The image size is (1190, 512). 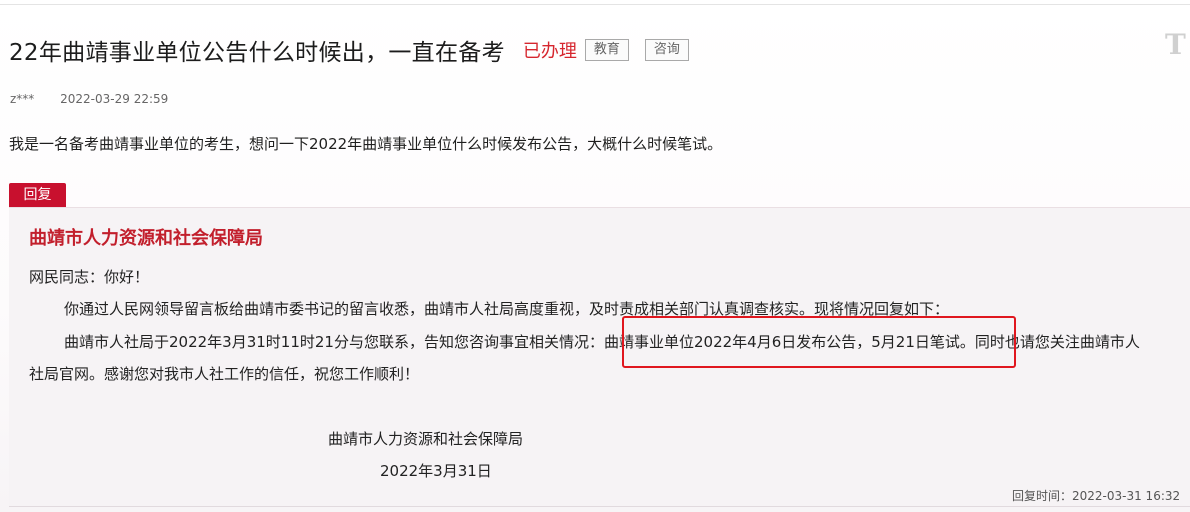 I want to click on highlight-annotation-box, so click(x=819, y=342).